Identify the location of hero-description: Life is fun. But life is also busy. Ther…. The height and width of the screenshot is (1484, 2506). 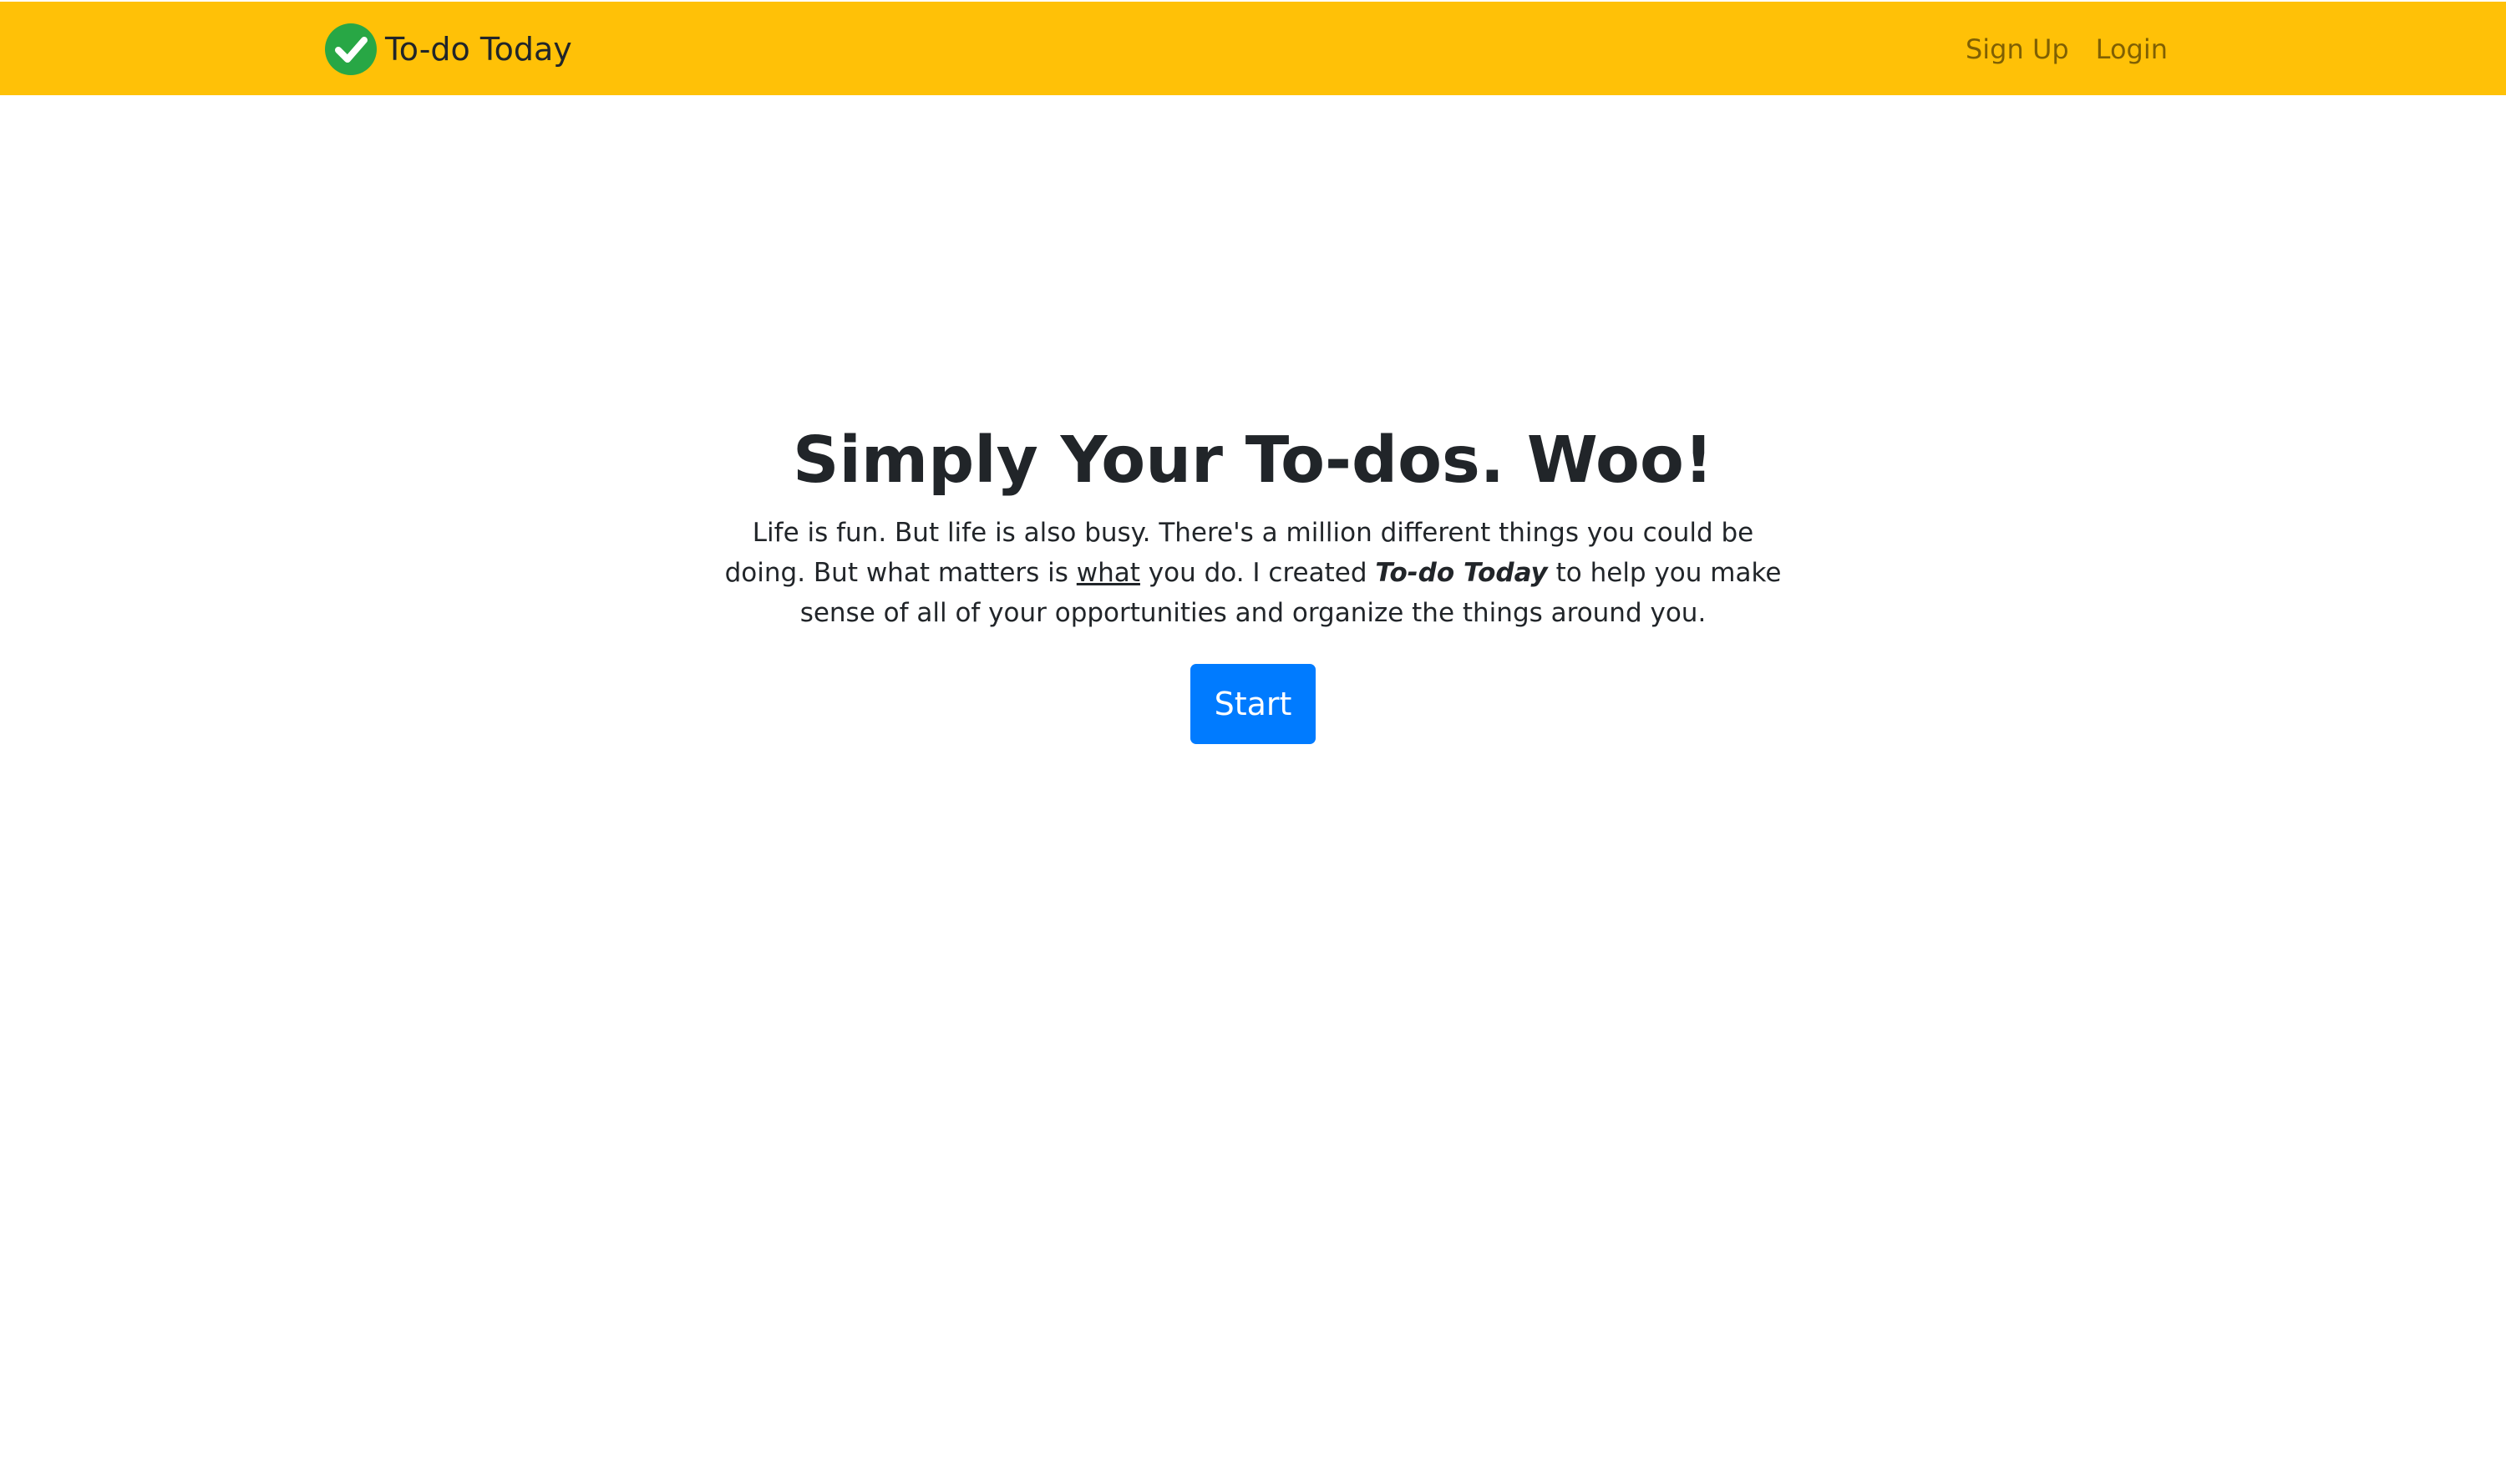
(1253, 573).